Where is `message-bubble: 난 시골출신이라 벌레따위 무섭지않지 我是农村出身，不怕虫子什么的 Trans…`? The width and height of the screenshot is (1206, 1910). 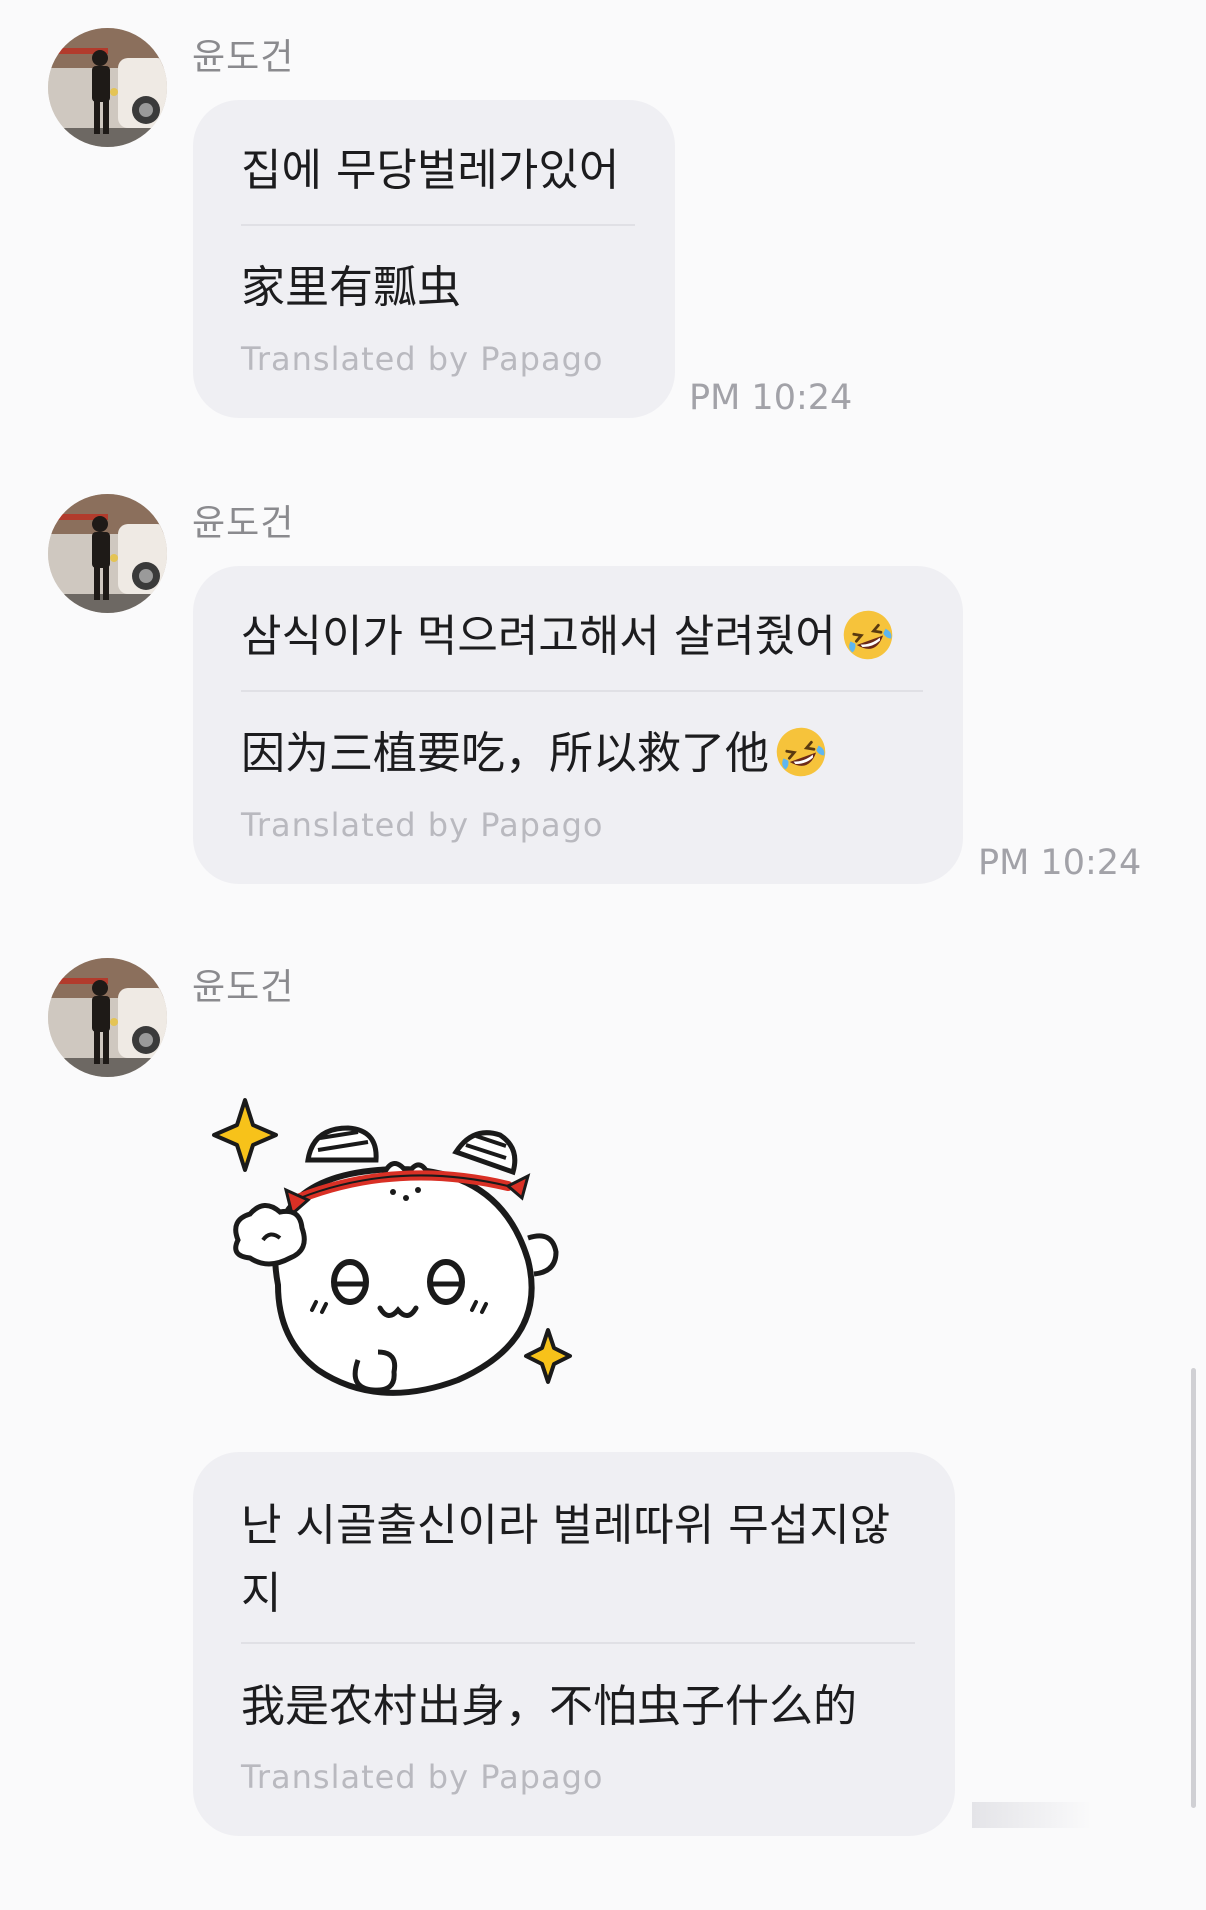
message-bubble: 난 시골출신이라 벌레따위 무섭지않지 我是农村出身，不怕虫子什么的 Trans… is located at coordinates (574, 1644).